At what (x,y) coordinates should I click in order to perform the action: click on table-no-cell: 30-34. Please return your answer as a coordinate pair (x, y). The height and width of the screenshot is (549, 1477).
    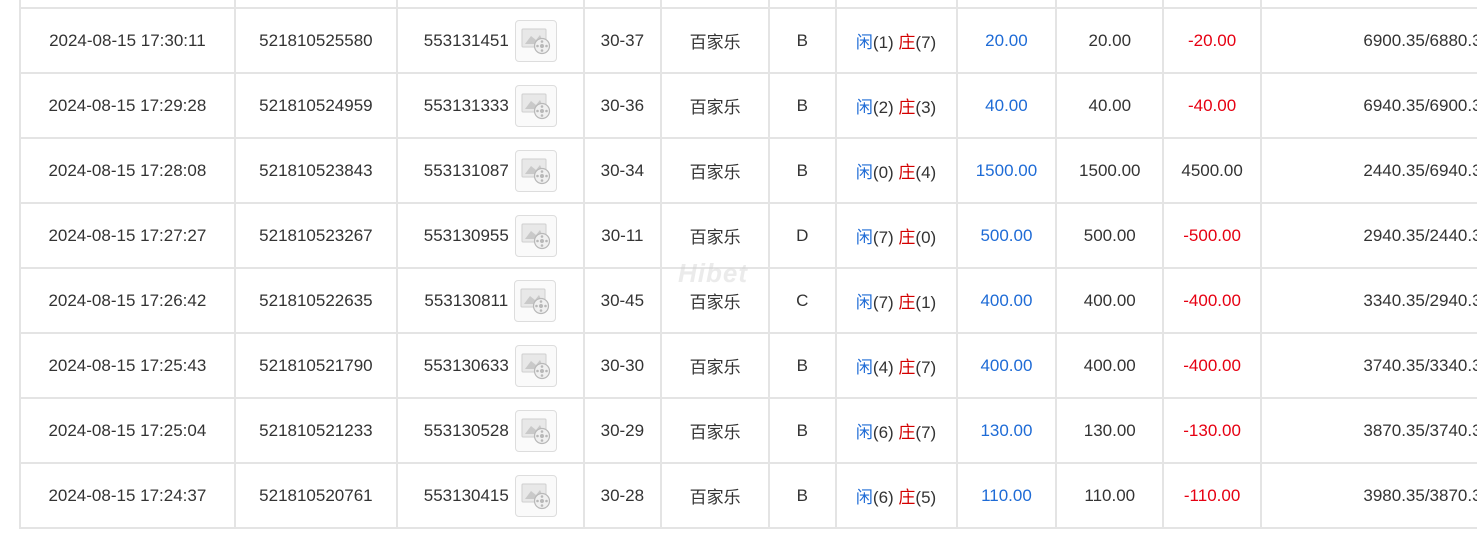
    Looking at the image, I should click on (622, 170).